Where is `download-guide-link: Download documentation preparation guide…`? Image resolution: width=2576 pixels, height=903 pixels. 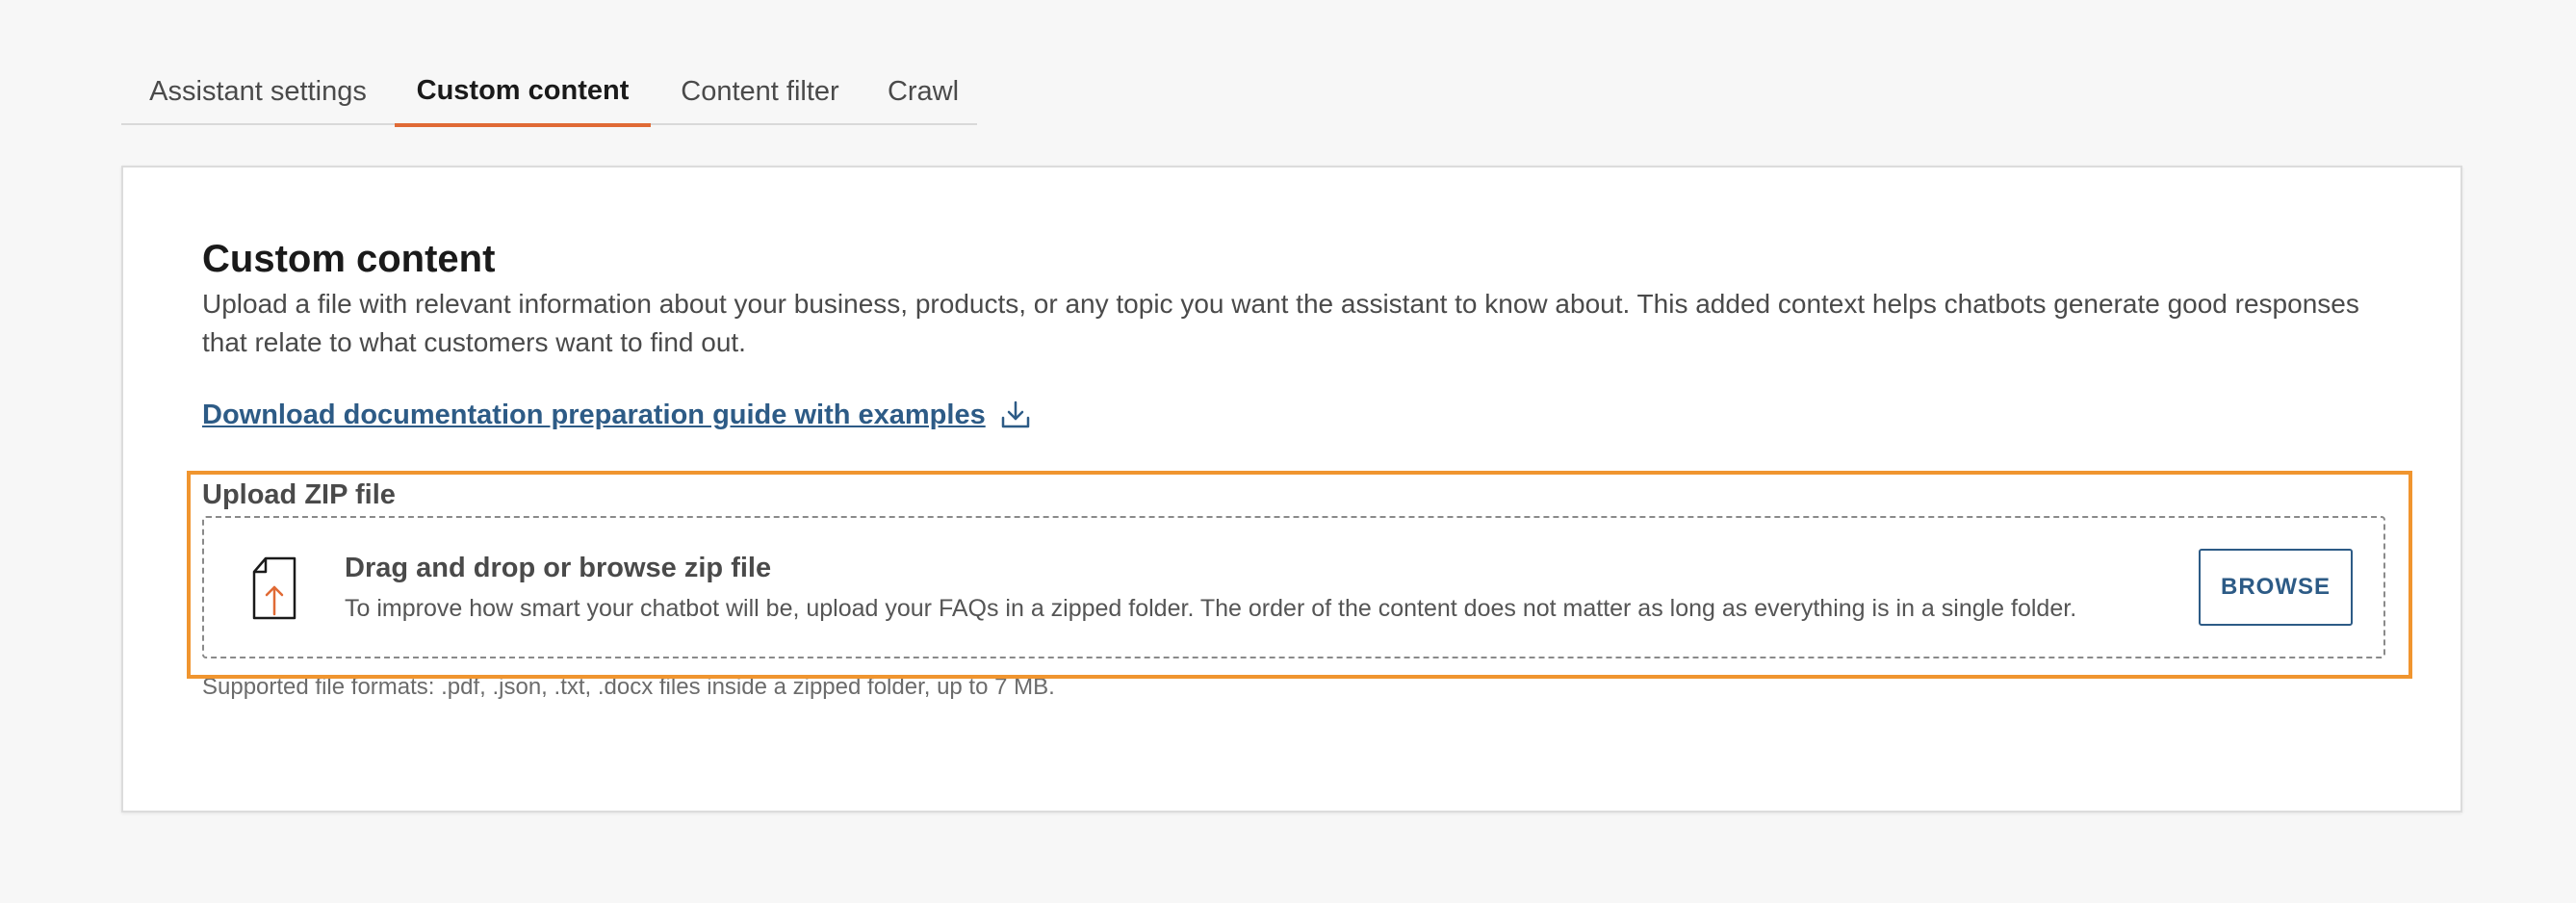
download-guide-link: Download documentation preparation guide… is located at coordinates (617, 415).